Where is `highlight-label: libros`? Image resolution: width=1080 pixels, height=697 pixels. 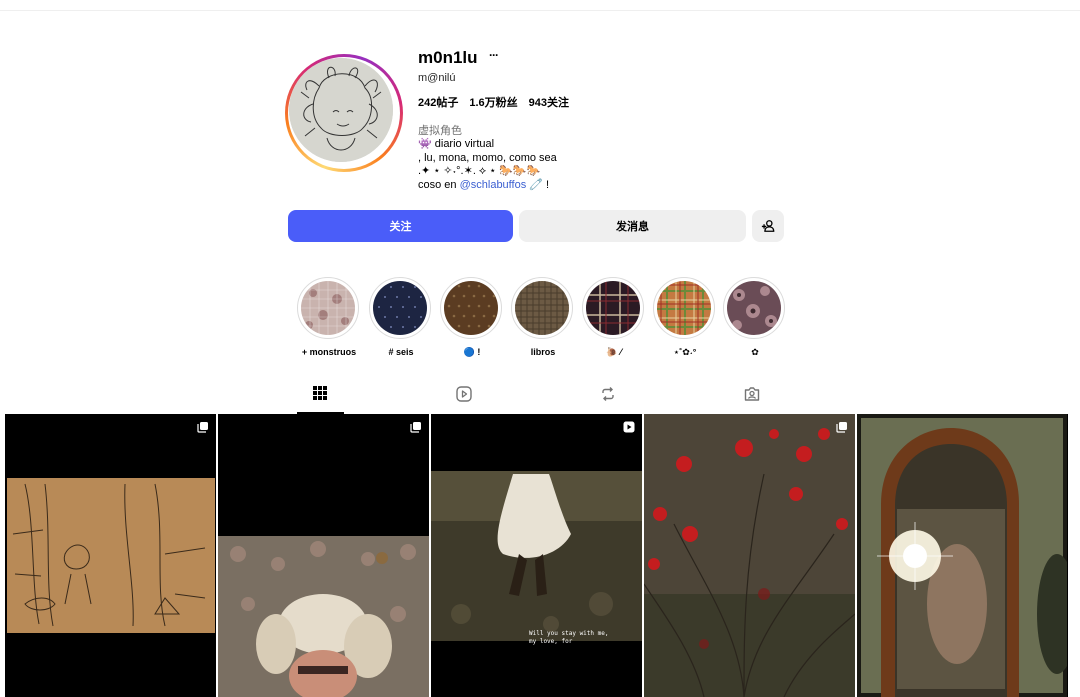
highlight-label: libros is located at coordinates (543, 352).